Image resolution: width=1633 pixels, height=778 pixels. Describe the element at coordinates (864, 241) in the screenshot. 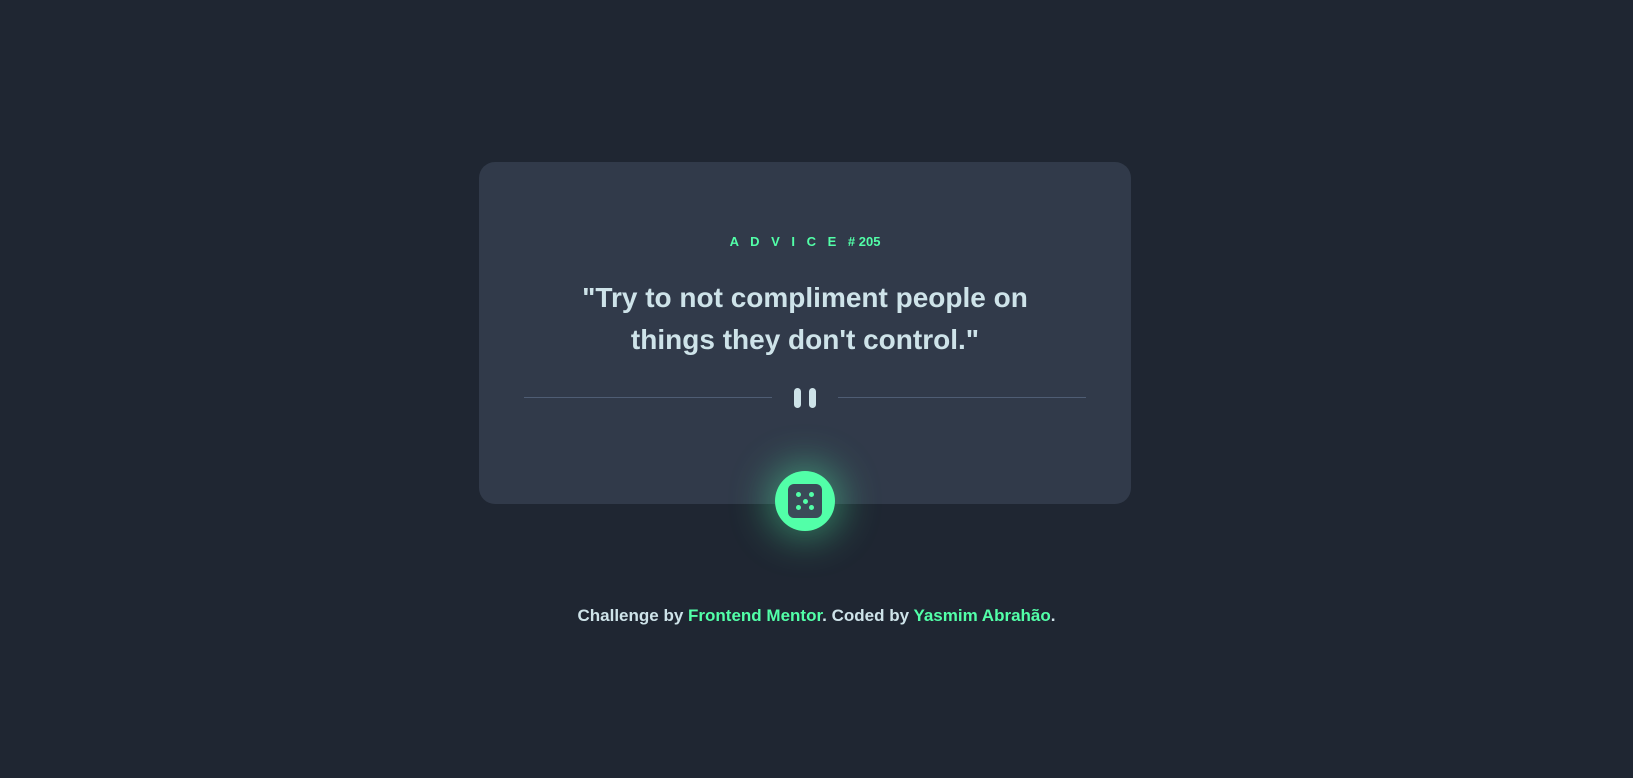

I see `advice-number: # 205` at that location.